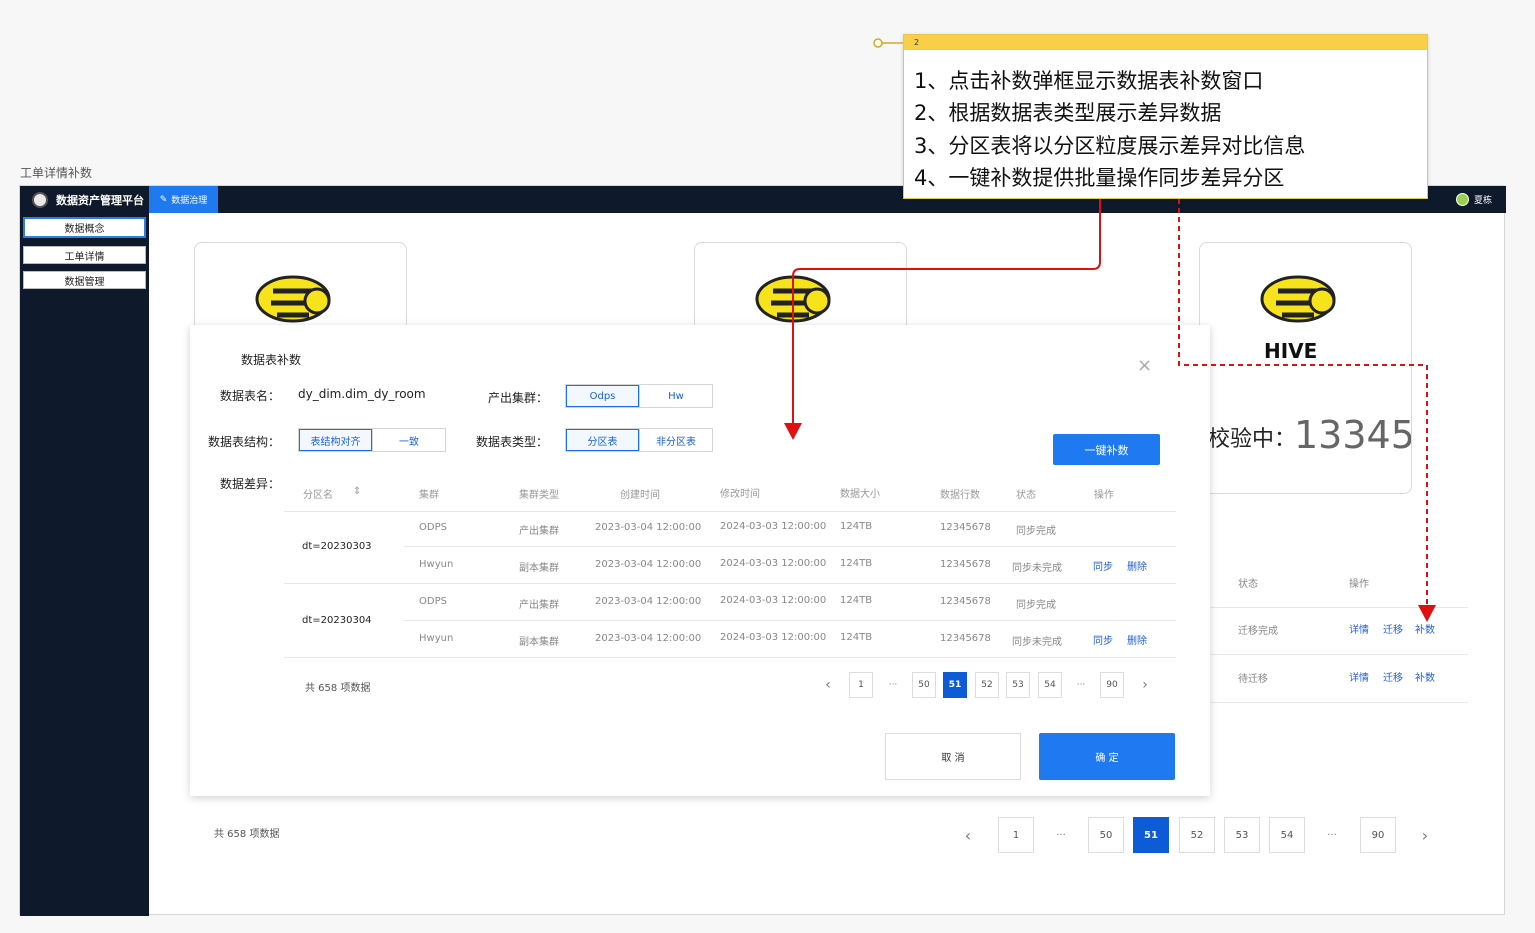 The image size is (1535, 933). Describe the element at coordinates (1303, 402) in the screenshot. I see `arrow-to-backfill-link` at that location.